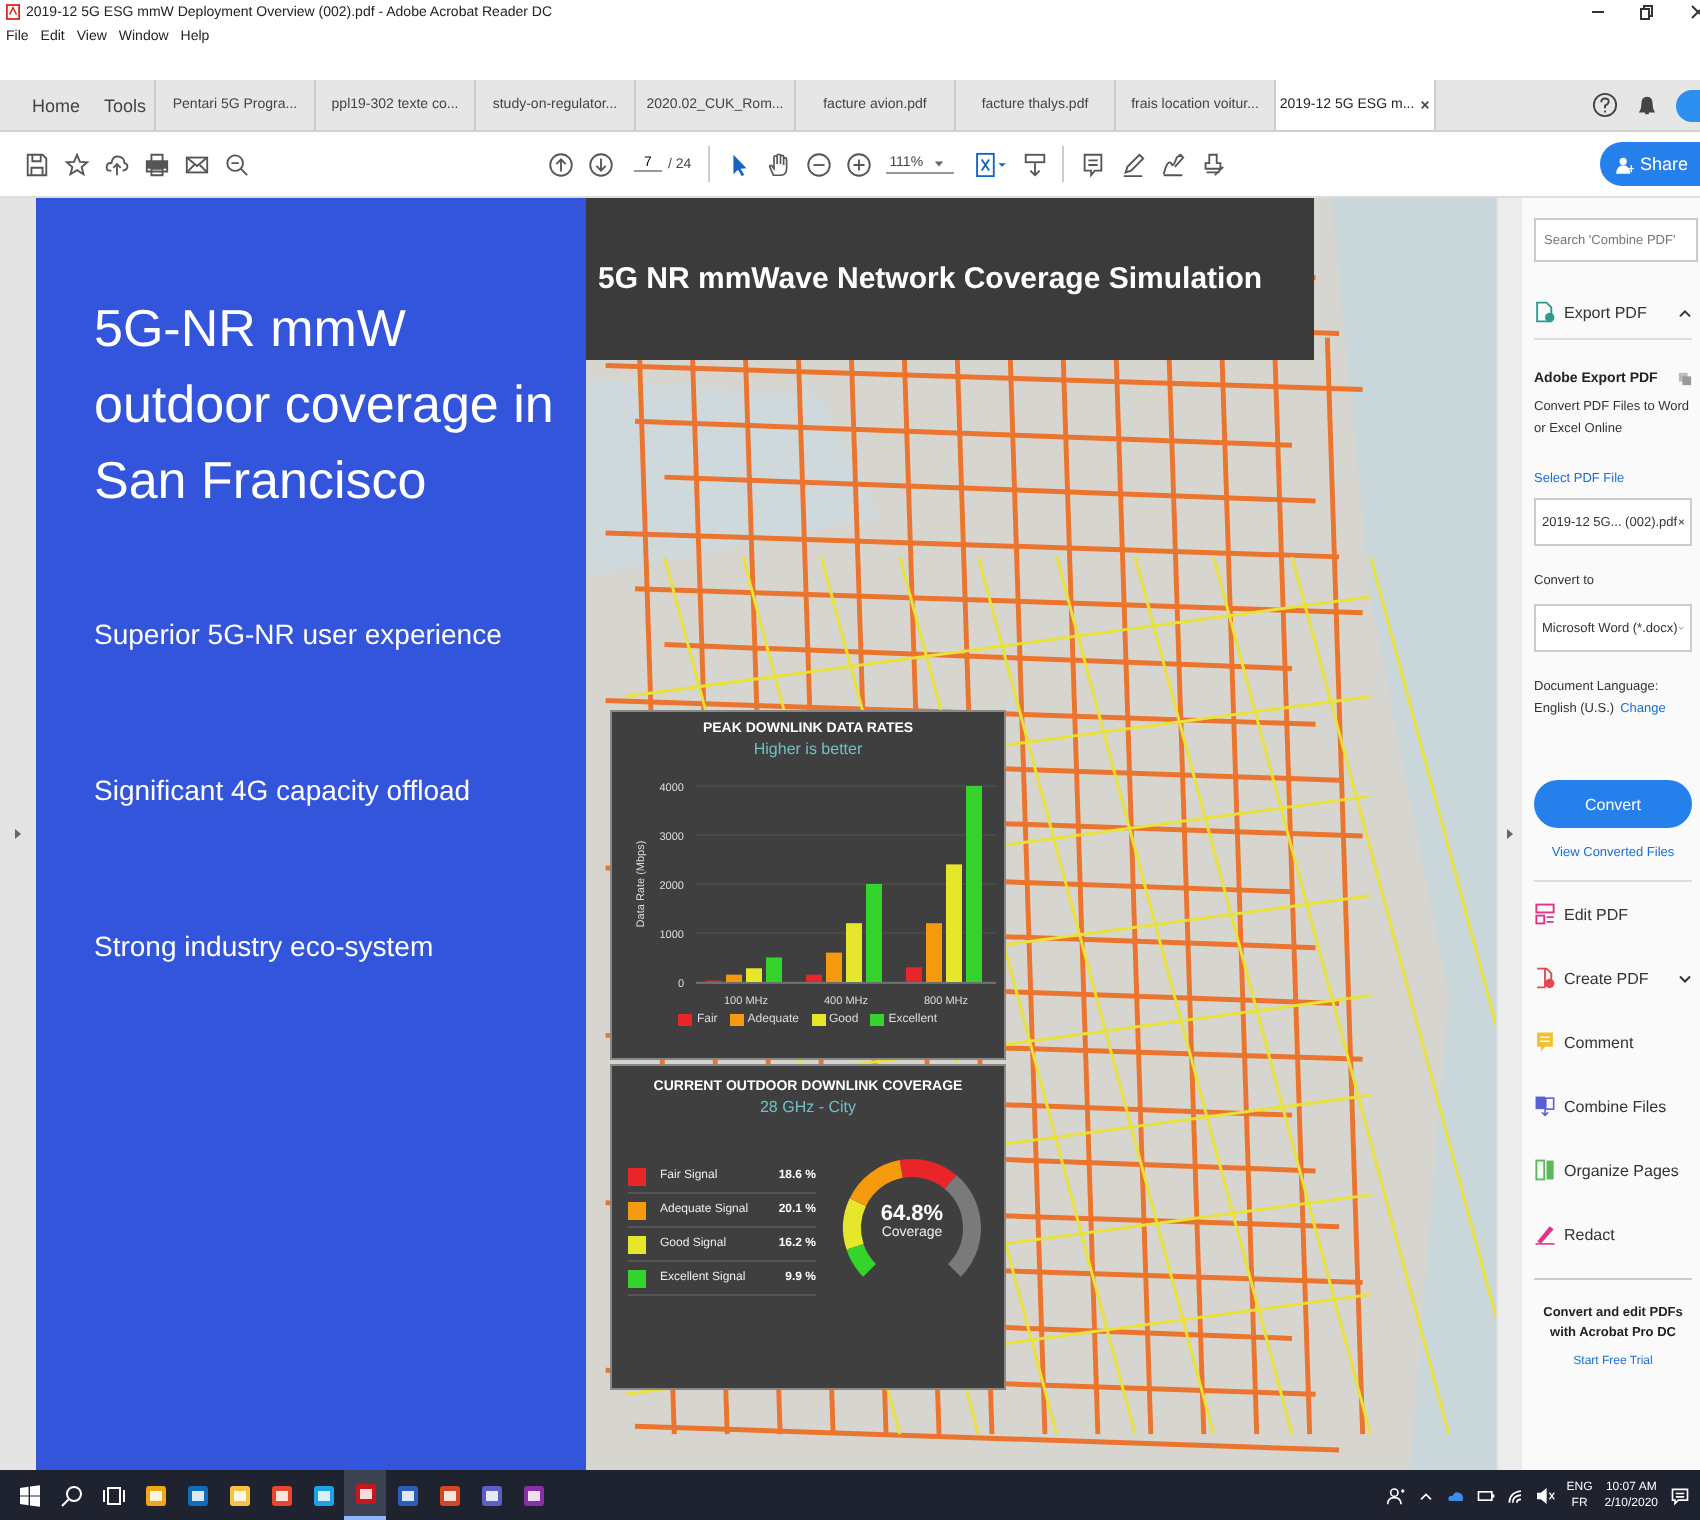 The height and width of the screenshot is (1520, 1700). I want to click on tool-item: Combine Files, so click(1613, 1106).